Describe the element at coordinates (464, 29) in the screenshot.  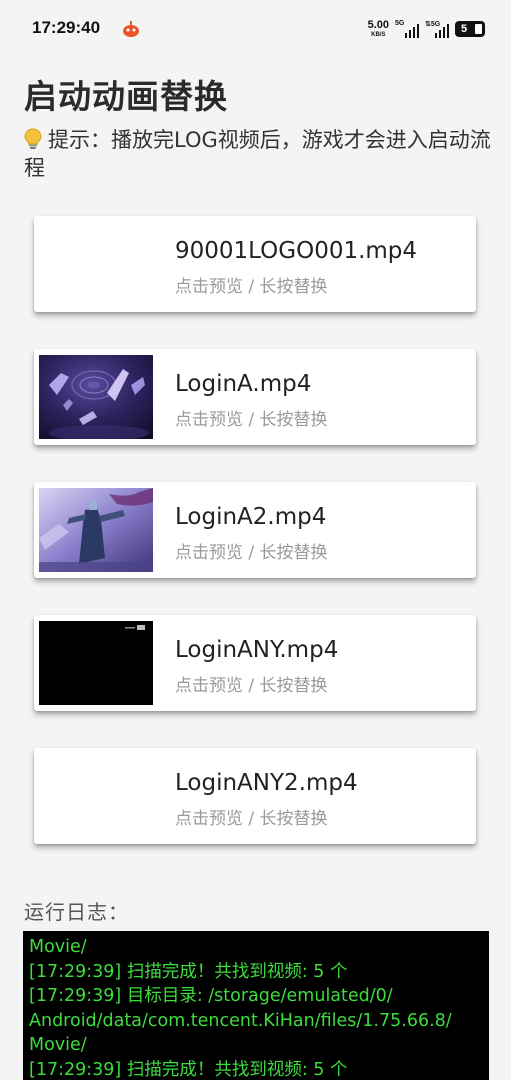
I see `battery-level: 5` at that location.